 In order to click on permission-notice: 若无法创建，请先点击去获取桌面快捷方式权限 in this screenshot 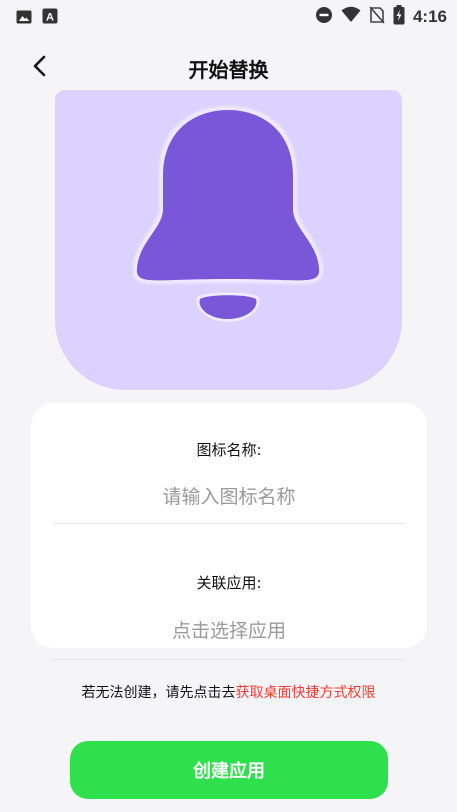, I will do `click(228, 692)`.